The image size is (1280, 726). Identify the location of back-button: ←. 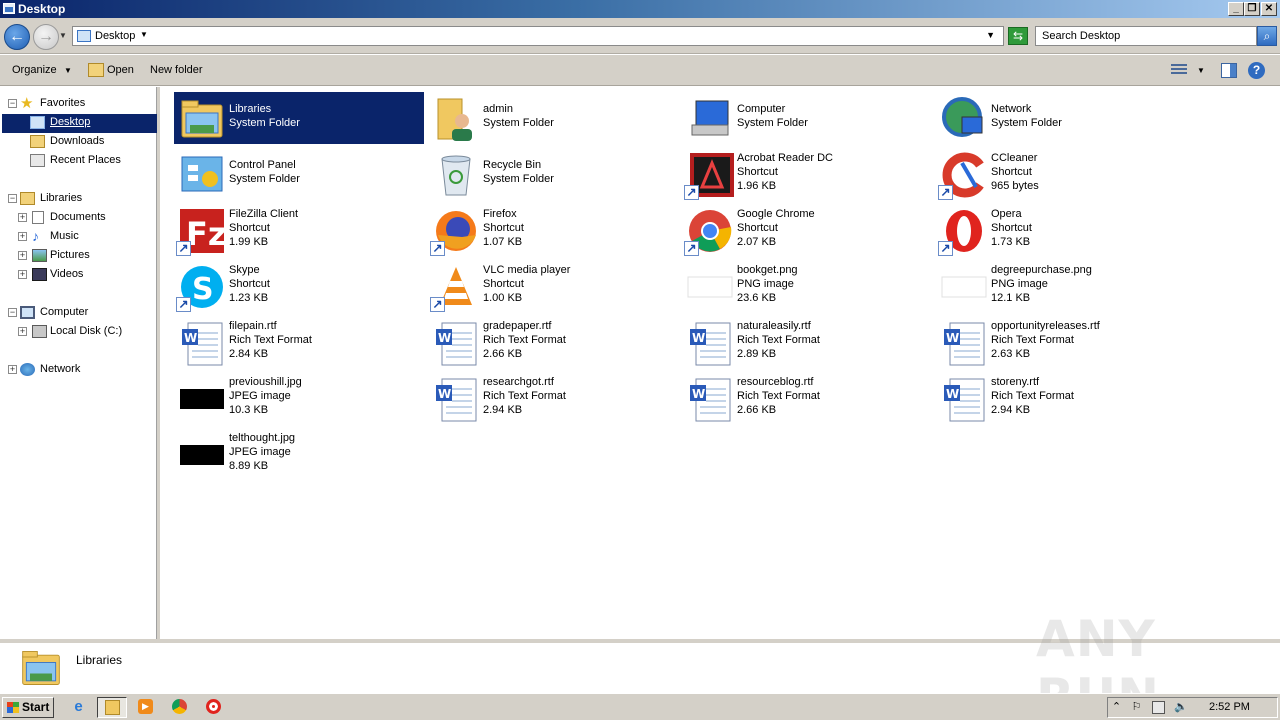
(17, 37).